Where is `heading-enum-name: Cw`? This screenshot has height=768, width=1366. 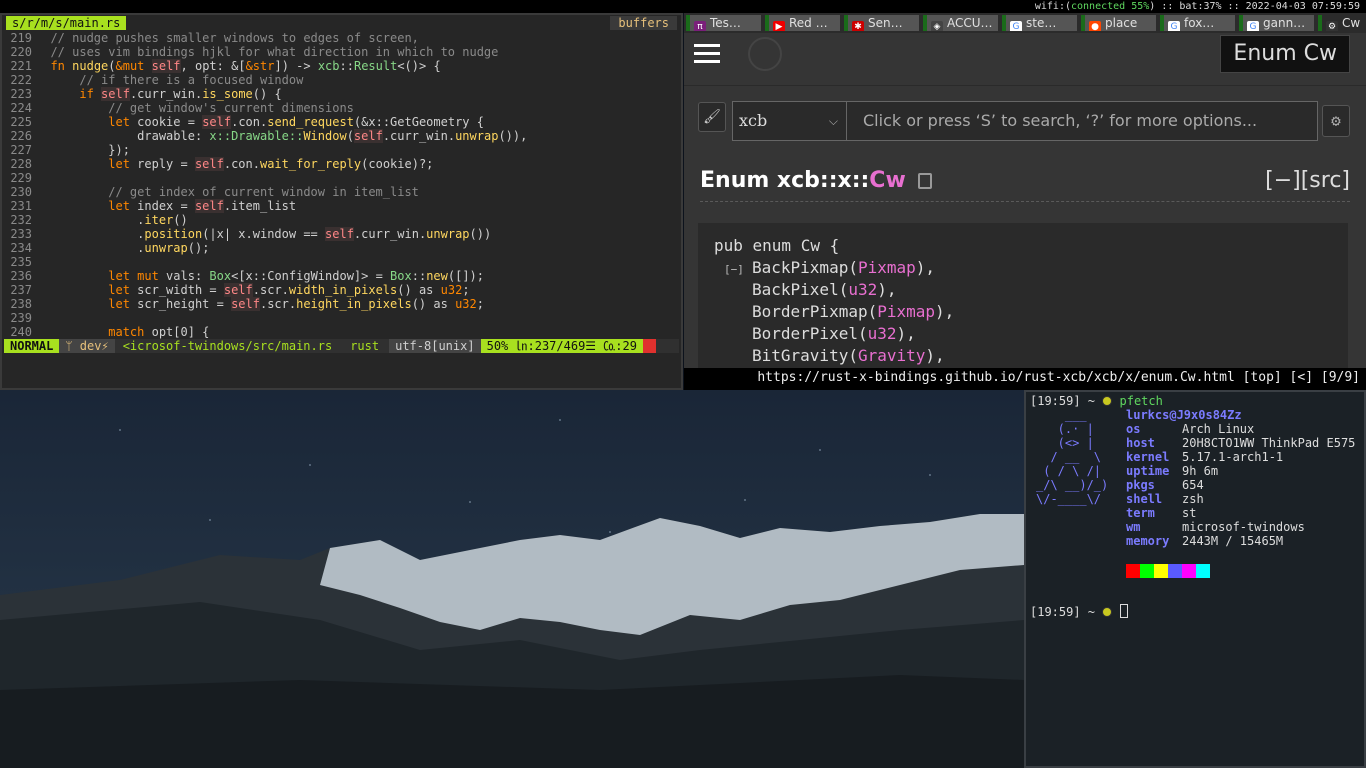 heading-enum-name: Cw is located at coordinates (887, 180).